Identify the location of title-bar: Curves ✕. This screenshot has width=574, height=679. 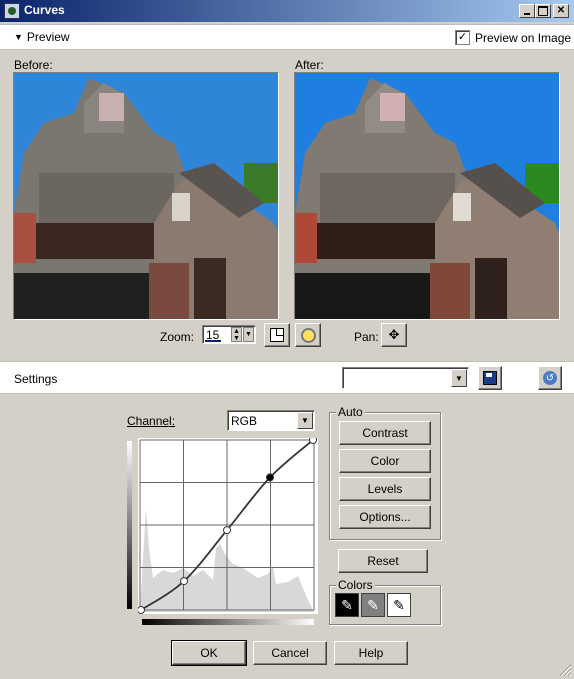
(287, 11).